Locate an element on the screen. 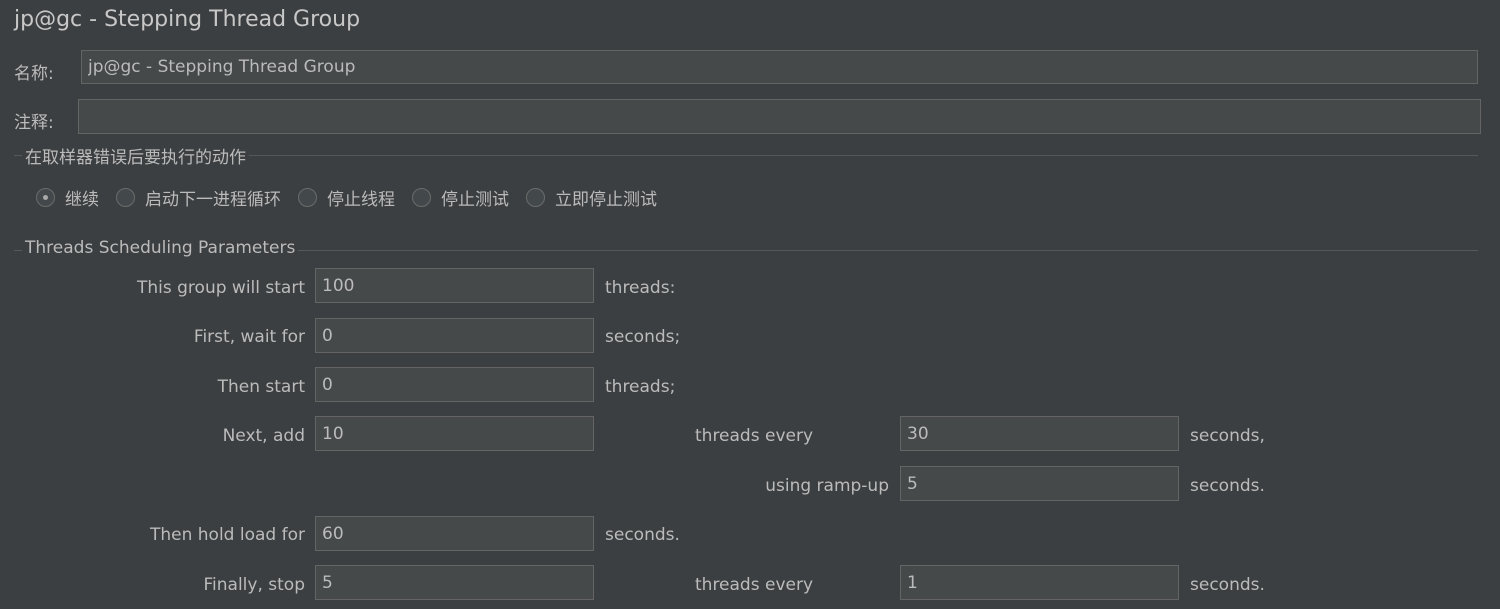  start-threads-suffix: threads: is located at coordinates (640, 288).